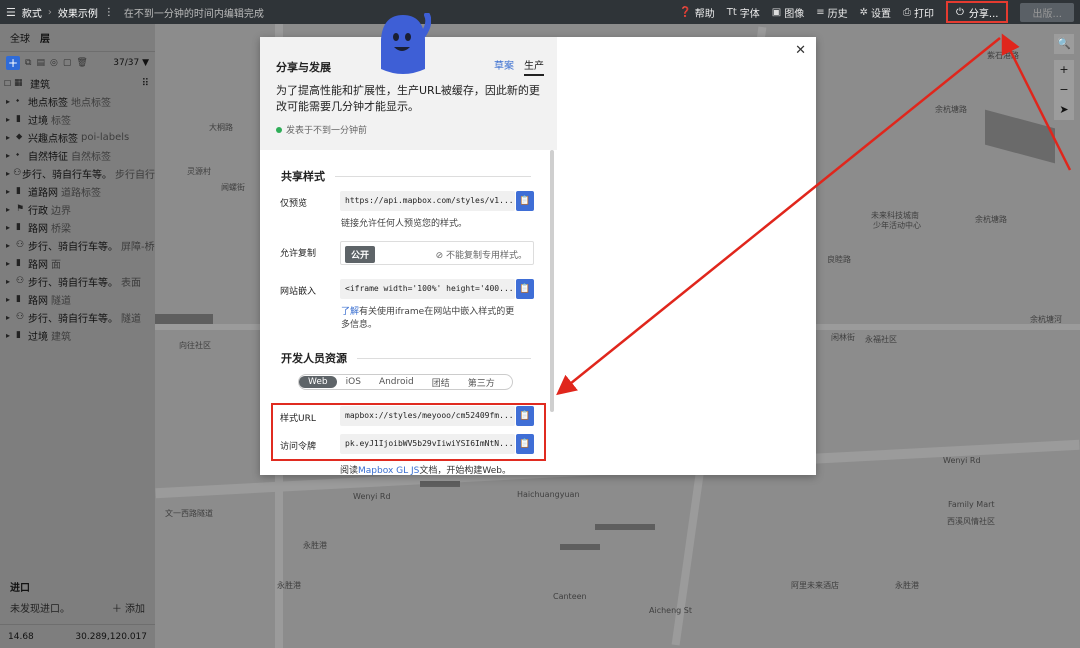 The image size is (1080, 648). Describe the element at coordinates (1063, 90) in the screenshot. I see `zoom-out-button: −` at that location.